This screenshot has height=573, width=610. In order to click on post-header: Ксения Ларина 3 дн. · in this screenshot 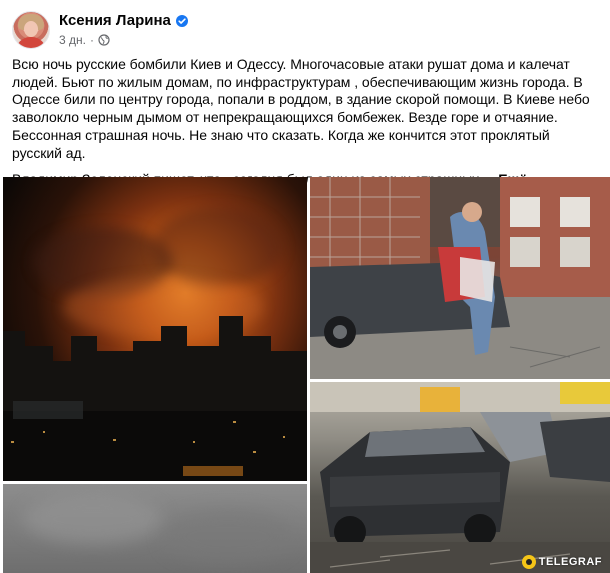, I will do `click(100, 30)`.